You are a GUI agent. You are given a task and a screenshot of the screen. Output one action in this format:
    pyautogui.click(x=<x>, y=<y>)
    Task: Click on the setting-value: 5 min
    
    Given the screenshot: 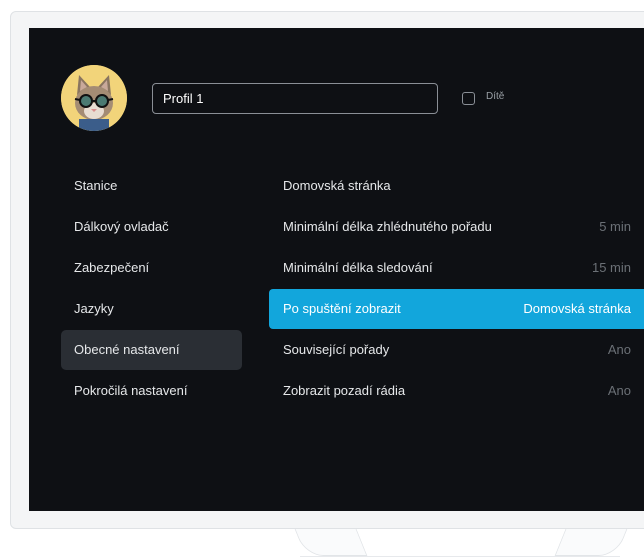 What is the action you would take?
    pyautogui.click(x=615, y=226)
    